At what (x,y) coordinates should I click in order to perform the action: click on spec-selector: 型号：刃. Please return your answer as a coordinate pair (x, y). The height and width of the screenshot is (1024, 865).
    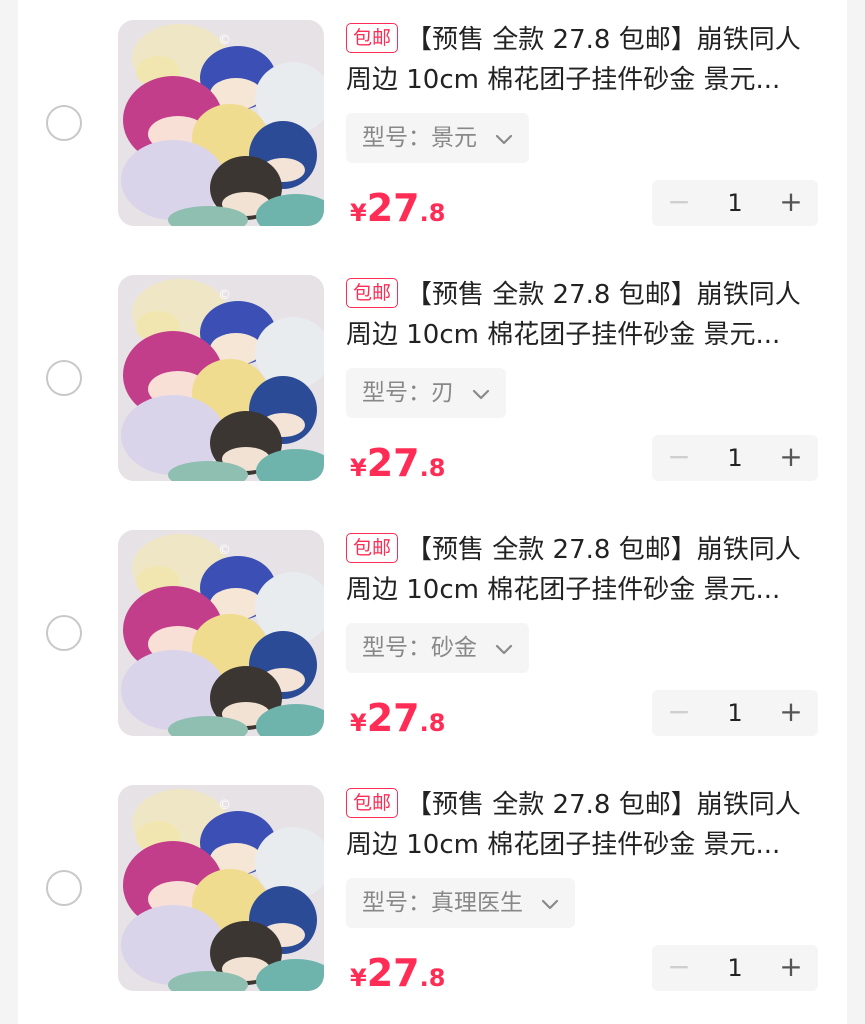
    Looking at the image, I should click on (426, 393).